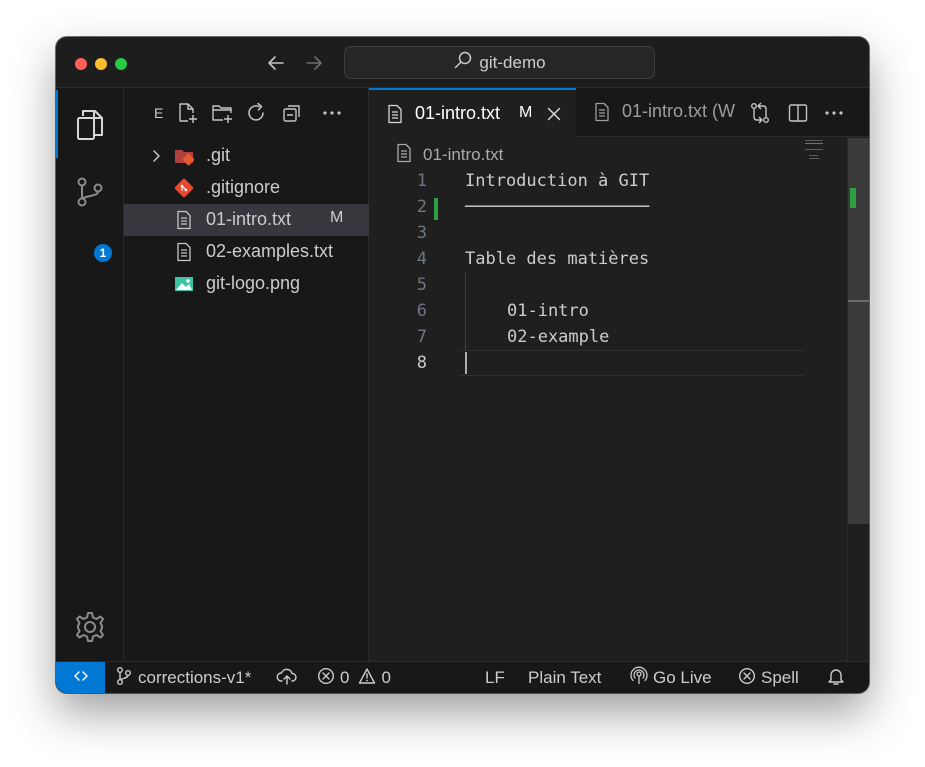 This screenshot has height=767, width=925. What do you see at coordinates (90, 627) in the screenshot?
I see `gear-icon` at bounding box center [90, 627].